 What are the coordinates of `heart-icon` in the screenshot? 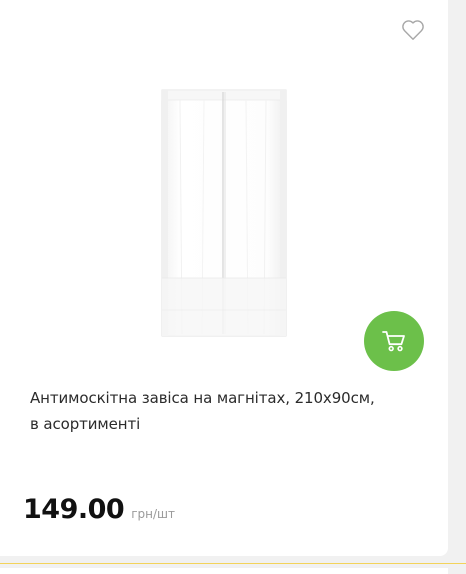 It's located at (413, 30).